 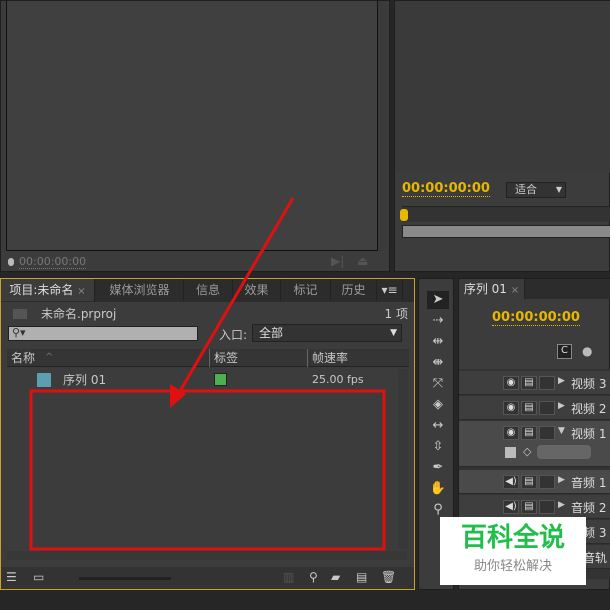 What do you see at coordinates (512, 538) in the screenshot?
I see `watermark-title: 百科全说` at bounding box center [512, 538].